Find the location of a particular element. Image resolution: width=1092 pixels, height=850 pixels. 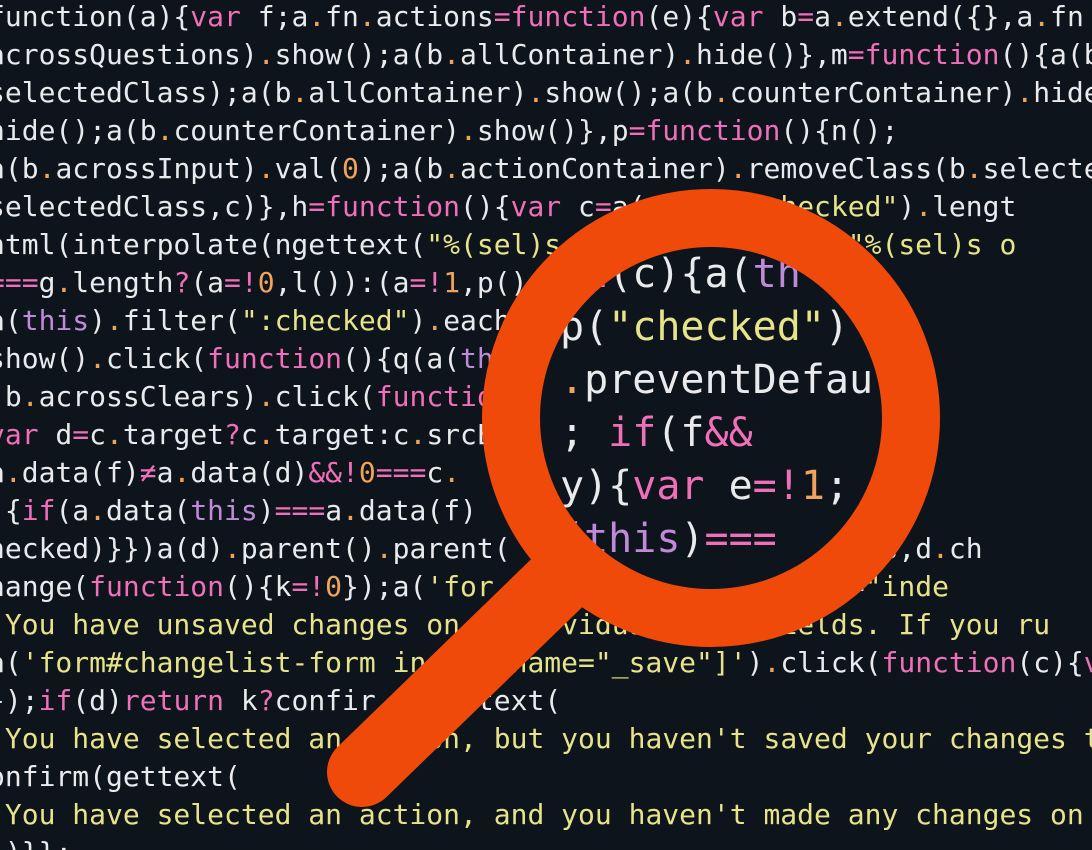

code-token: srcE is located at coordinates (460, 434).